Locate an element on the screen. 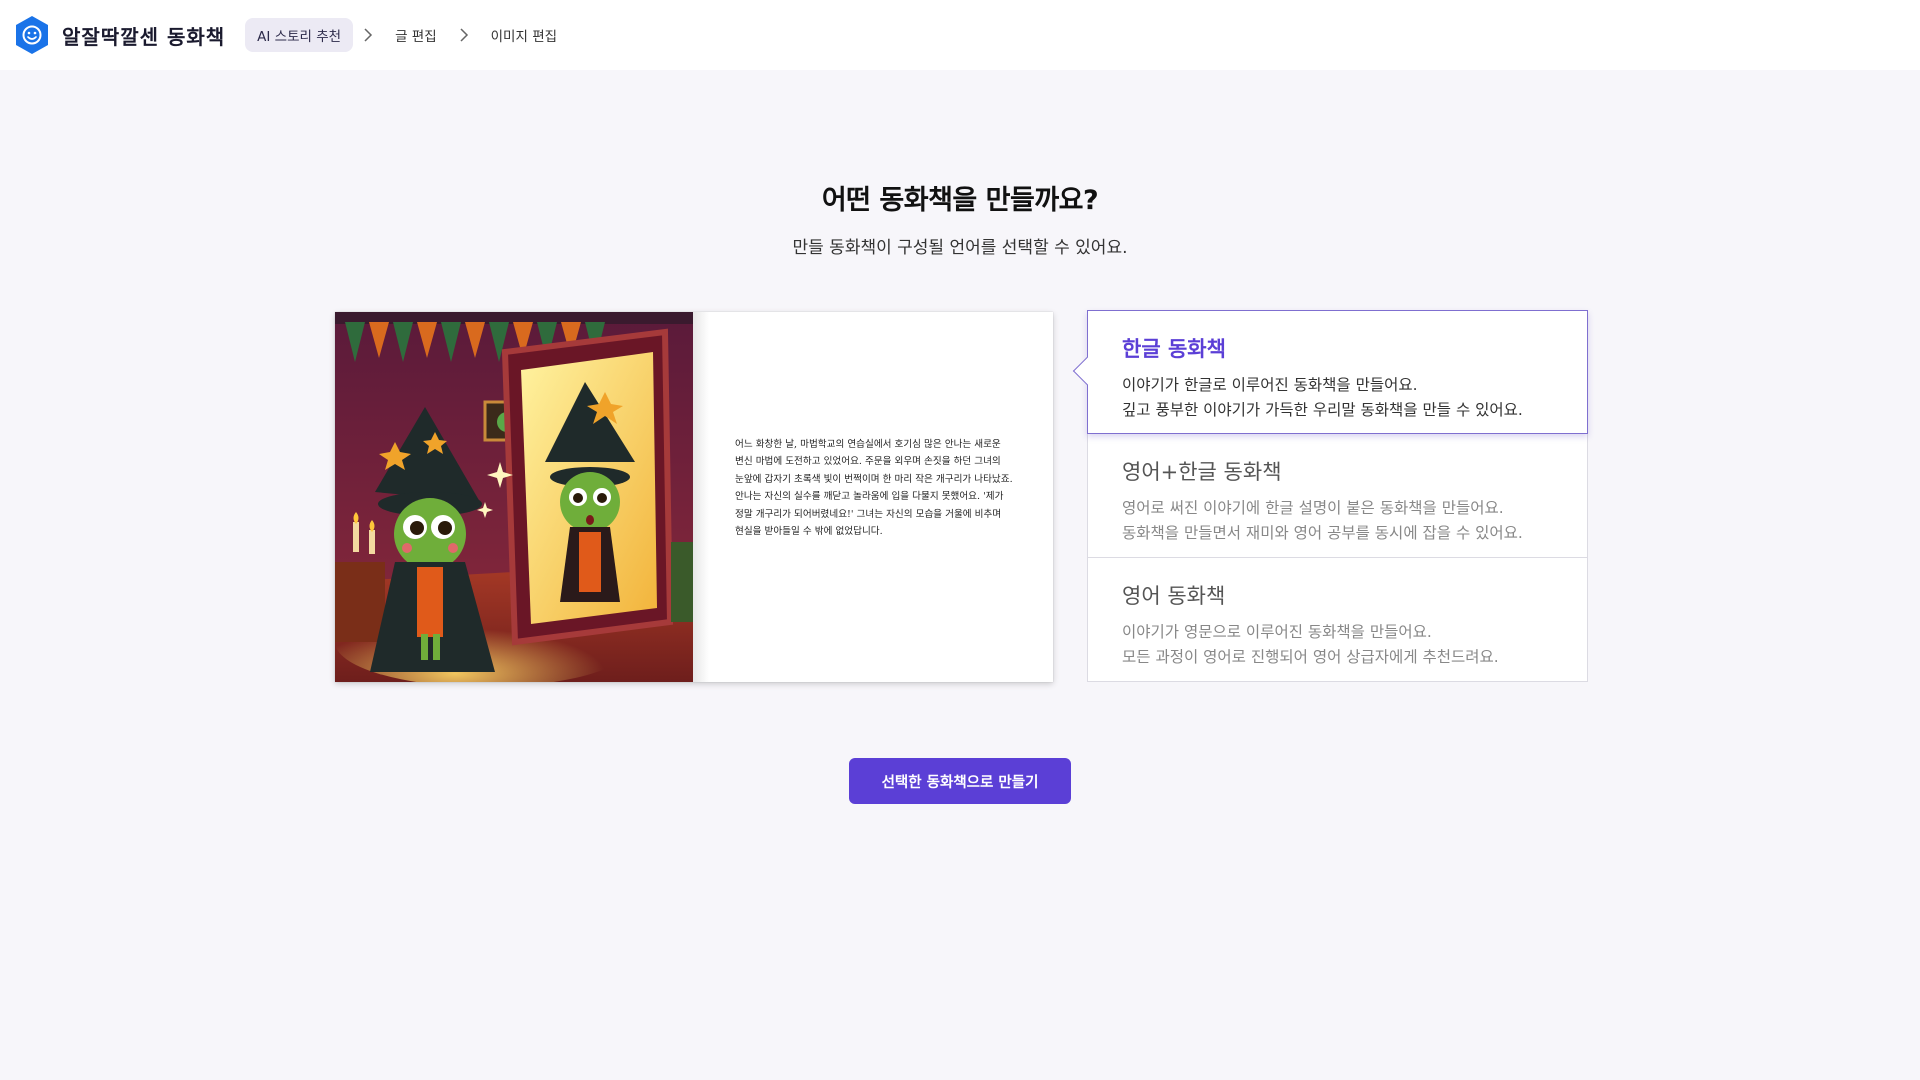  option-desc-line: 동화책을 만들면서 재미와 영어 공부를 동시에 잡을 수 있어요. is located at coordinates (1322, 533).